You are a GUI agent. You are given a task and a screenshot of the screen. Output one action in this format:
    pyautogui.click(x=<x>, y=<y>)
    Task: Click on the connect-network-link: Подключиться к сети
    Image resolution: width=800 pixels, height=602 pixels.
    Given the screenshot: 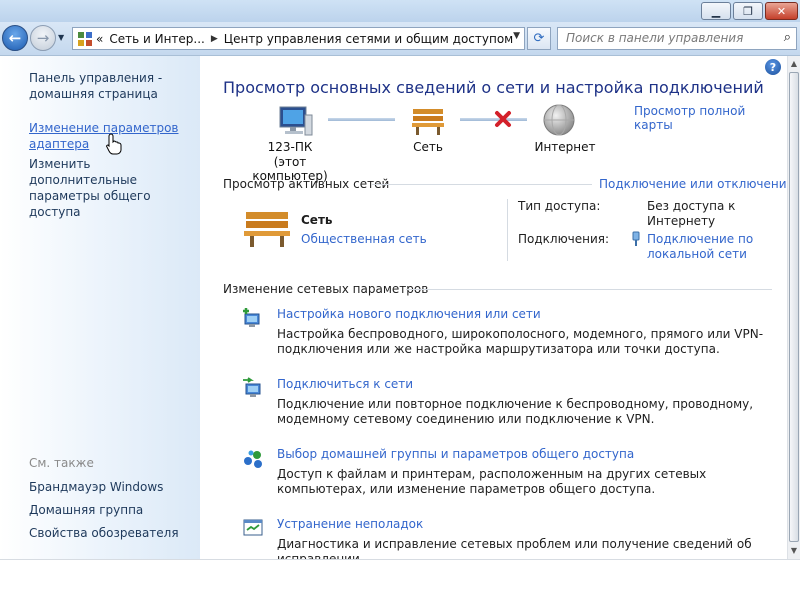 What is the action you would take?
    pyautogui.click(x=345, y=384)
    